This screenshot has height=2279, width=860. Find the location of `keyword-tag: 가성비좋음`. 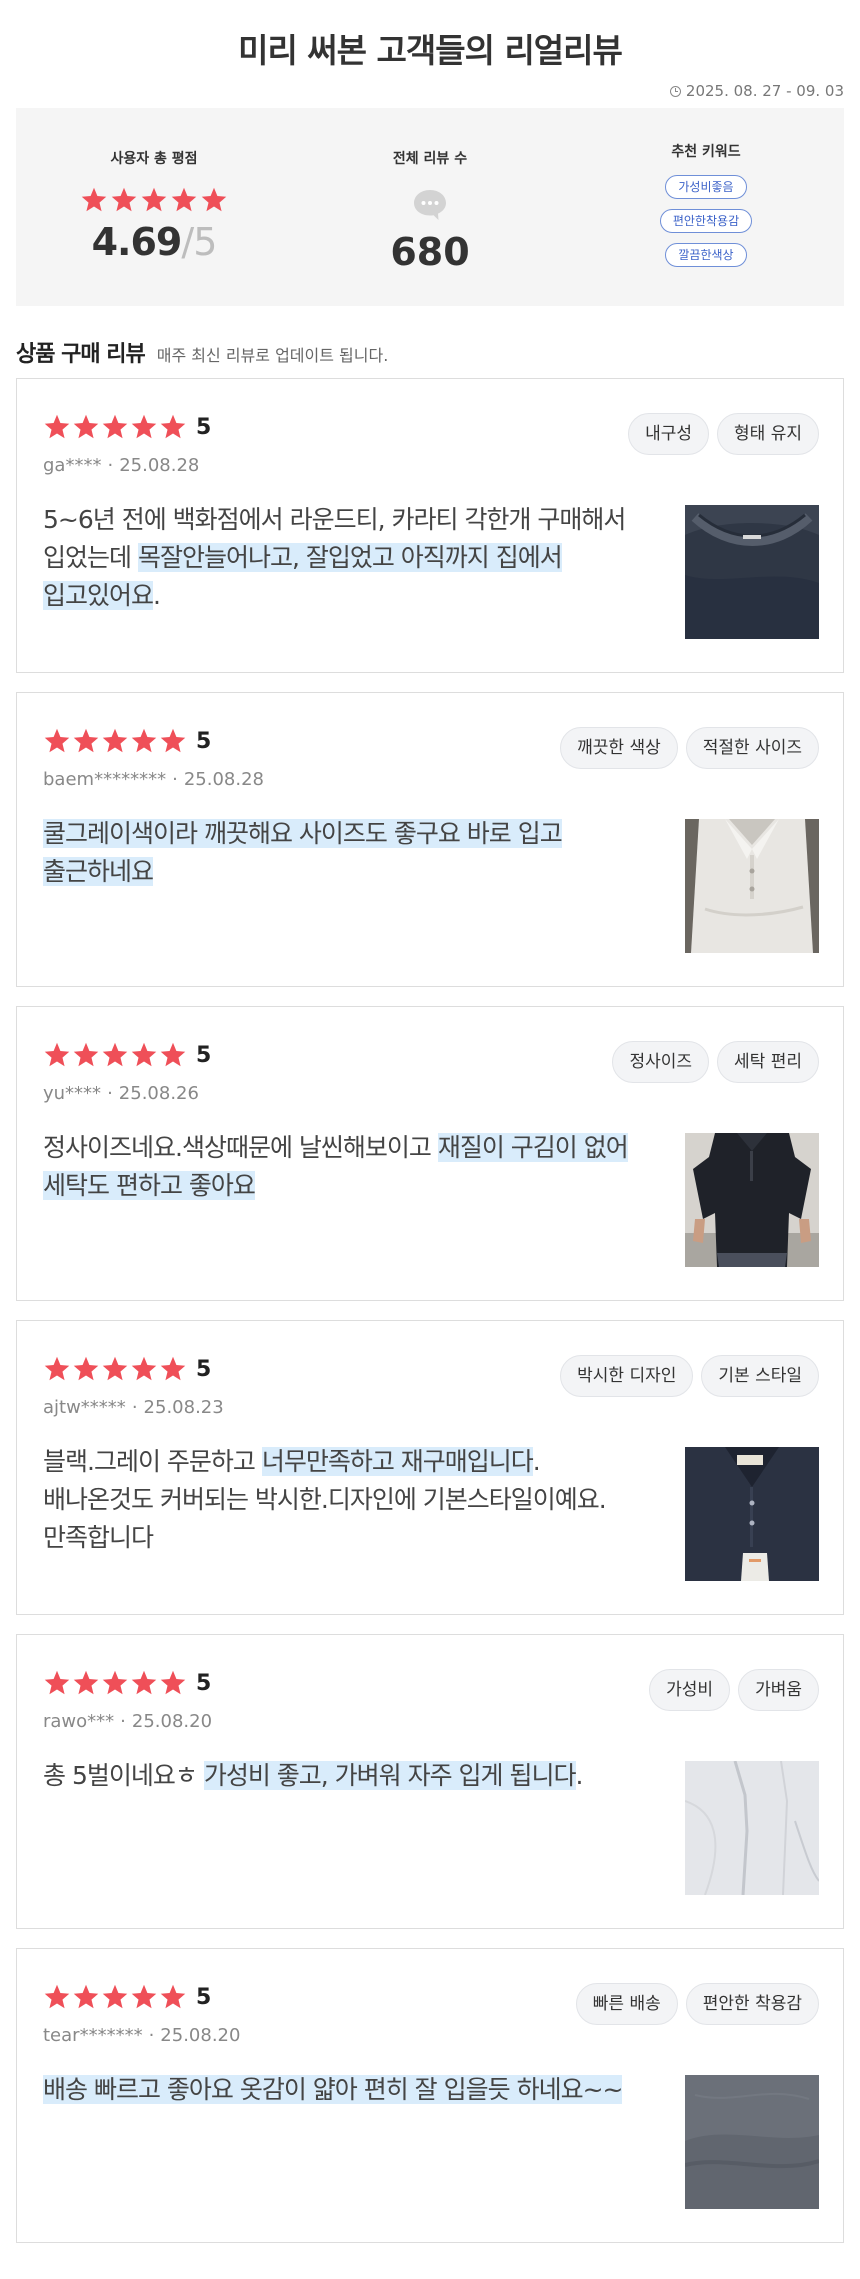

keyword-tag: 가성비좋음 is located at coordinates (706, 187).